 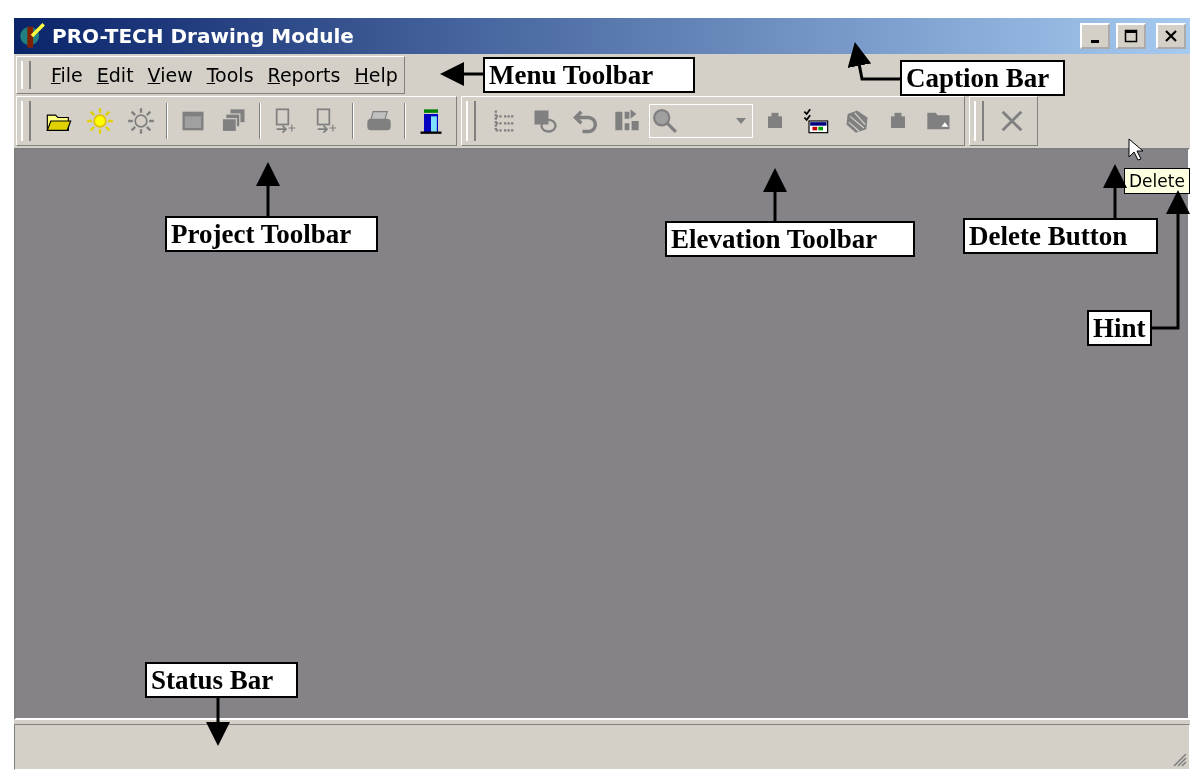 What do you see at coordinates (304, 75) in the screenshot?
I see `menu-item: Reports` at bounding box center [304, 75].